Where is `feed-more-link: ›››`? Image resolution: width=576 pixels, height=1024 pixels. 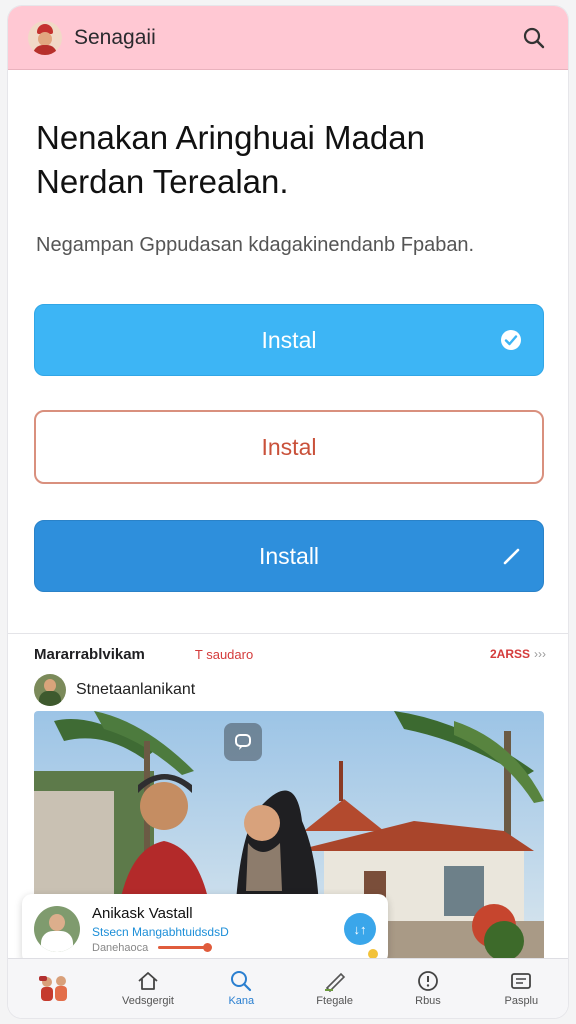
feed-more-link: ››› is located at coordinates (540, 654).